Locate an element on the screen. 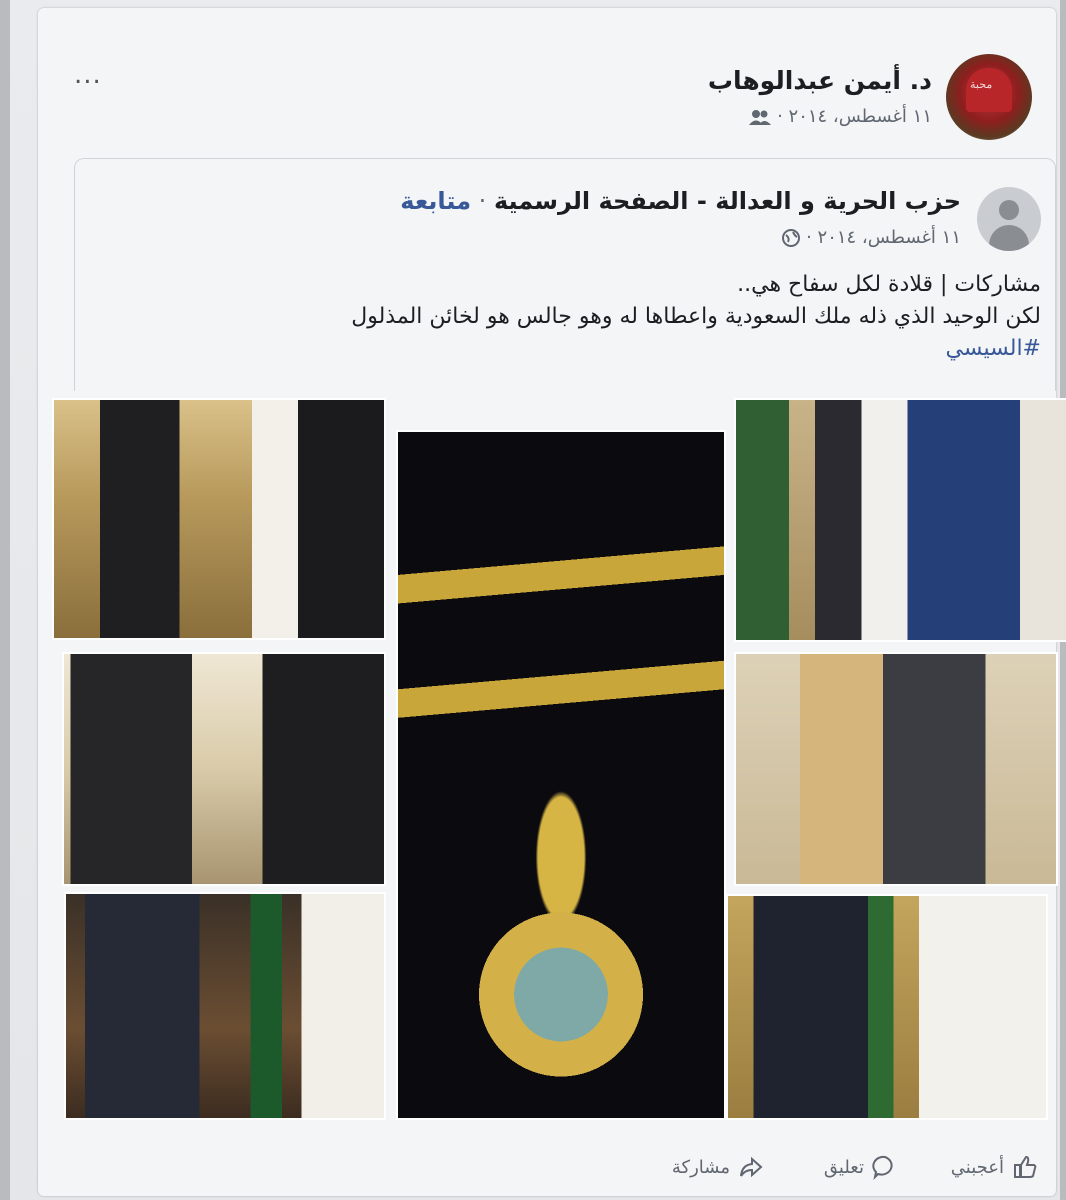 Image resolution: width=1066 pixels, height=1200 pixels. default-avatar-head is located at coordinates (1009, 210).